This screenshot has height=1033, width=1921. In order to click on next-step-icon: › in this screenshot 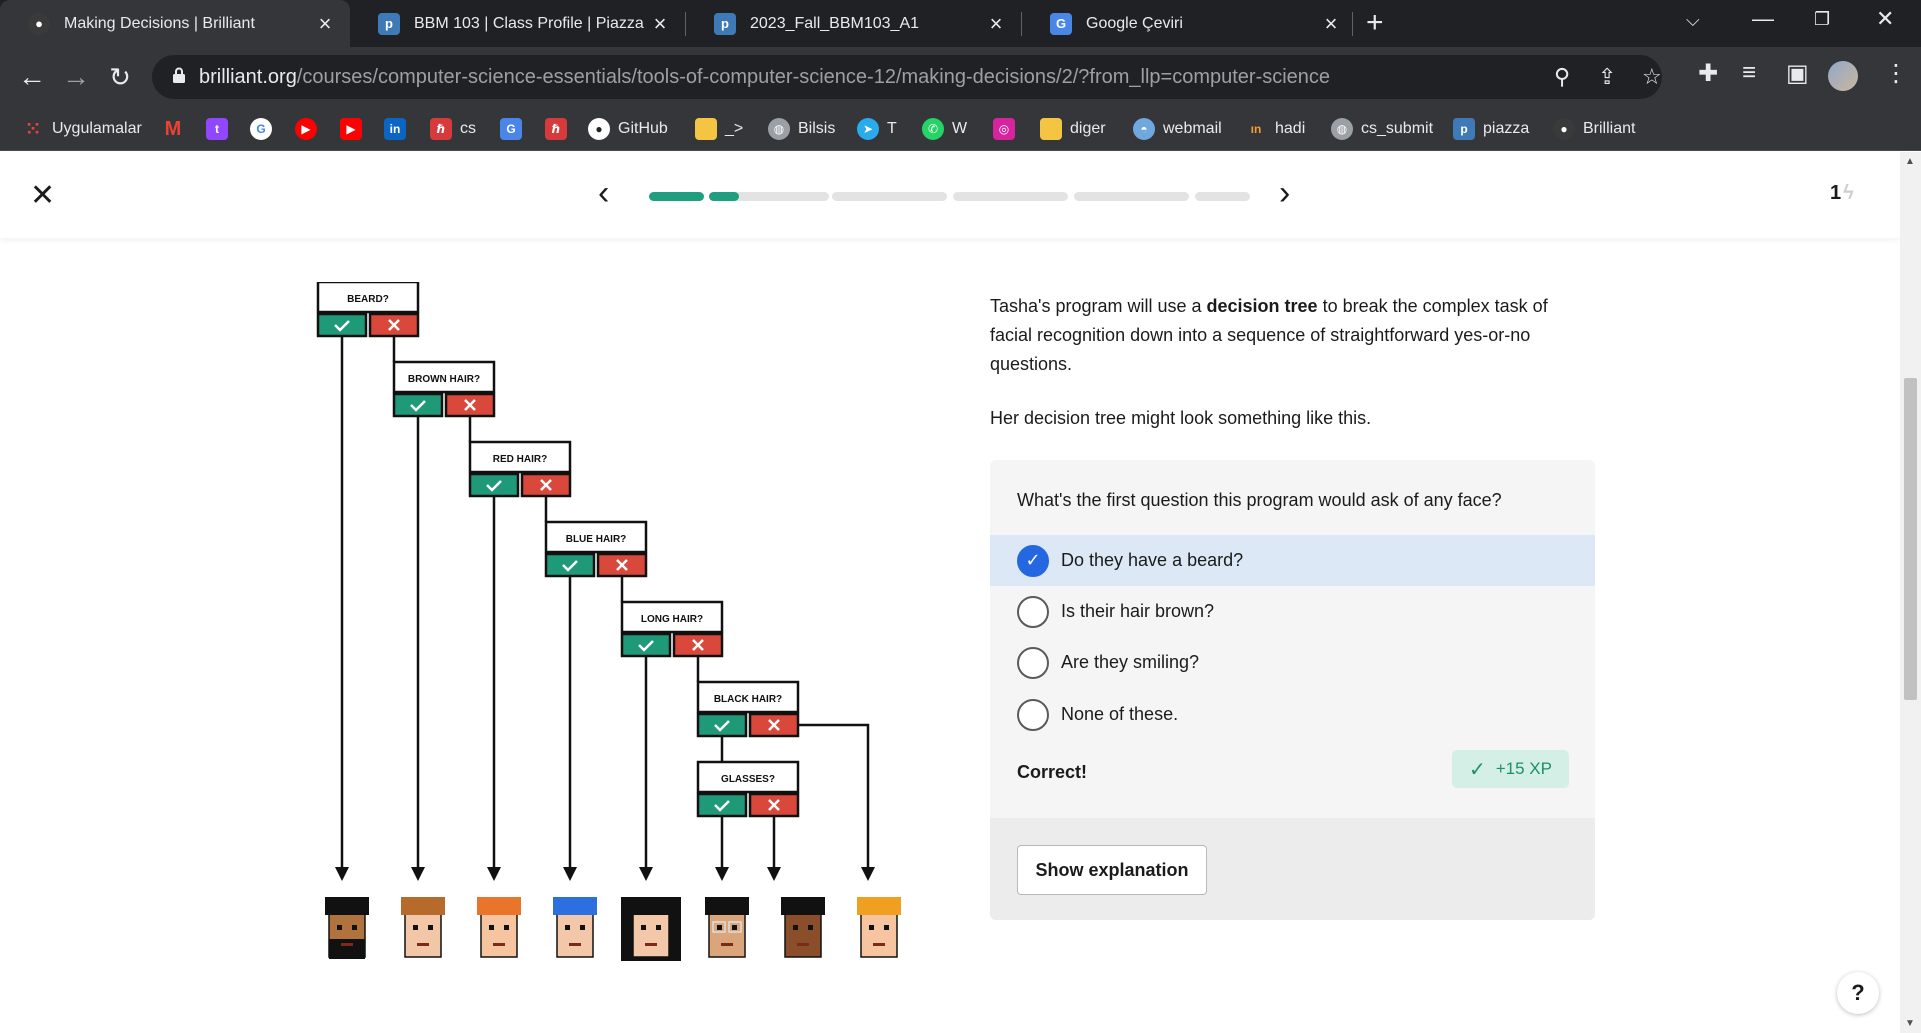, I will do `click(1284, 193)`.